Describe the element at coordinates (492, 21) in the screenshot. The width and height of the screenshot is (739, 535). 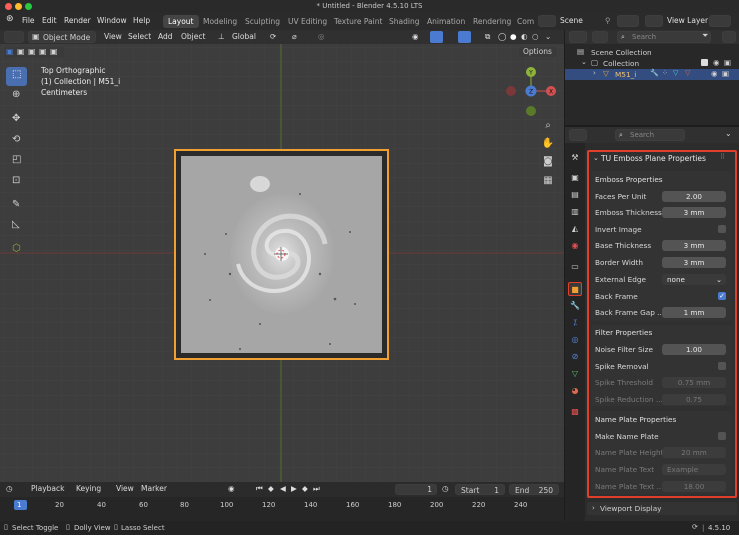
I see `tab-rendering: Rendering` at that location.